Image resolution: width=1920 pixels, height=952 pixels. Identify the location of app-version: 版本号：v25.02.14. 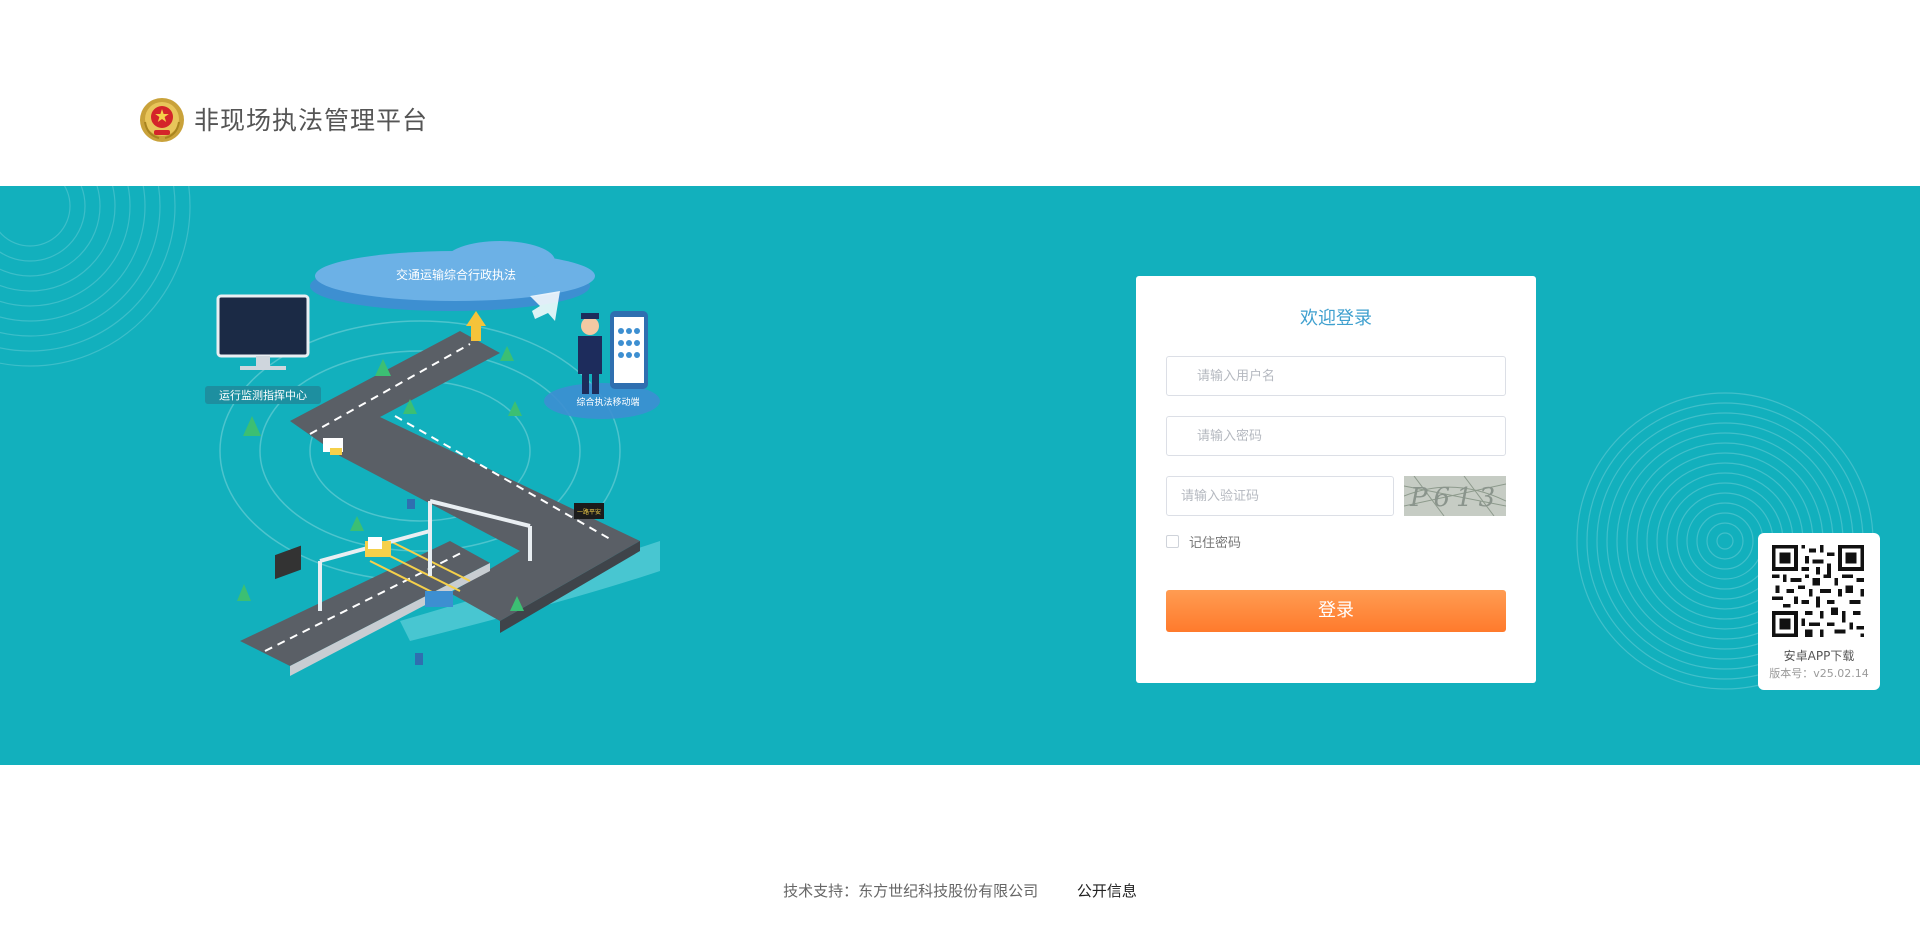
(1819, 673).